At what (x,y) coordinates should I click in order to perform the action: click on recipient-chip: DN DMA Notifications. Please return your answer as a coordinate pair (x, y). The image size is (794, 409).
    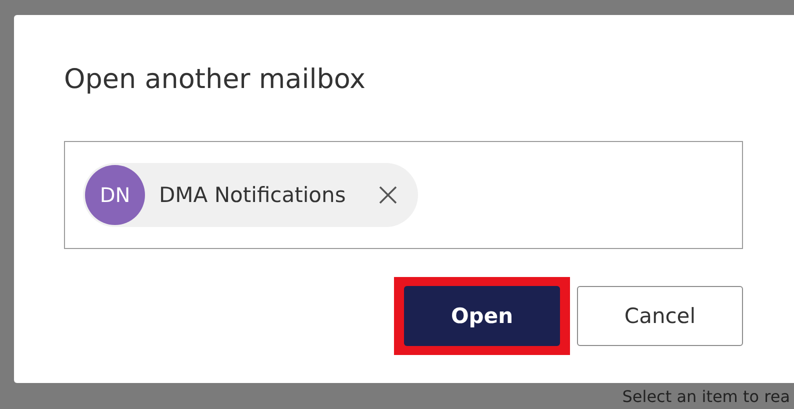
    Looking at the image, I should click on (250, 195).